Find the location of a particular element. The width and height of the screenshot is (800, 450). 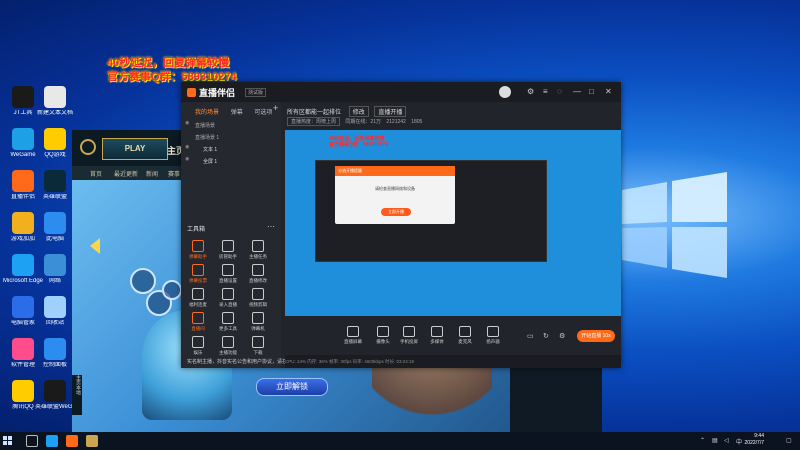

bottom-tool-button: 手机投屏 is located at coordinates (409, 335).